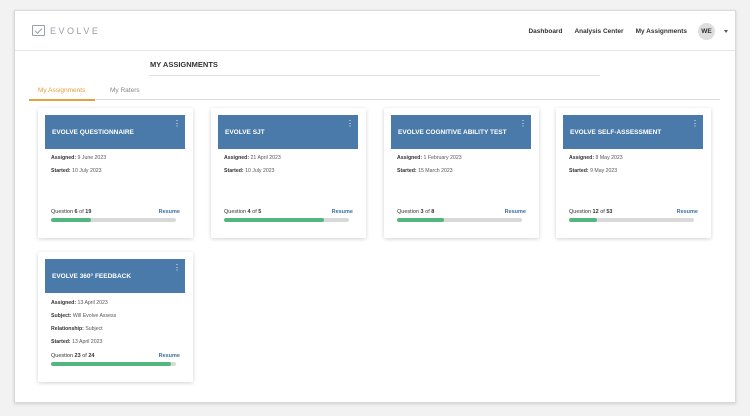 The height and width of the screenshot is (416, 750). What do you see at coordinates (288, 132) in the screenshot?
I see `card-header: EVOLVE SJT ⋮` at bounding box center [288, 132].